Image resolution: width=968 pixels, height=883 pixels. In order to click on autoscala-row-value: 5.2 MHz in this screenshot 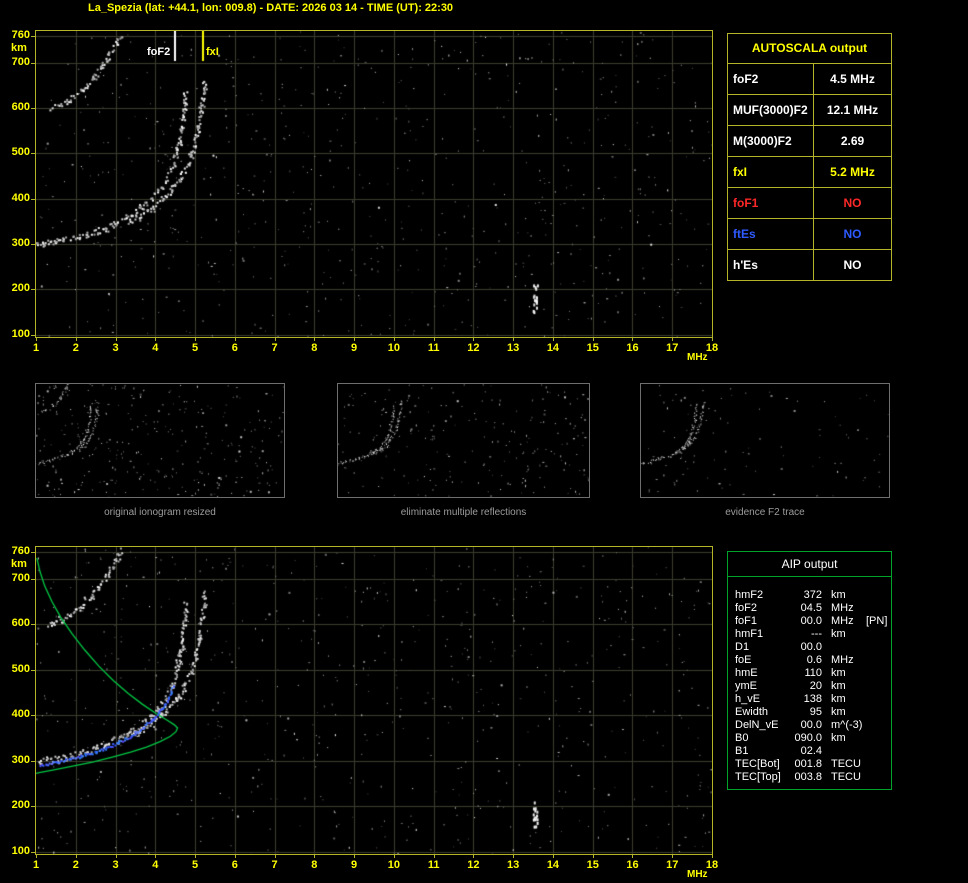, I will do `click(852, 172)`.